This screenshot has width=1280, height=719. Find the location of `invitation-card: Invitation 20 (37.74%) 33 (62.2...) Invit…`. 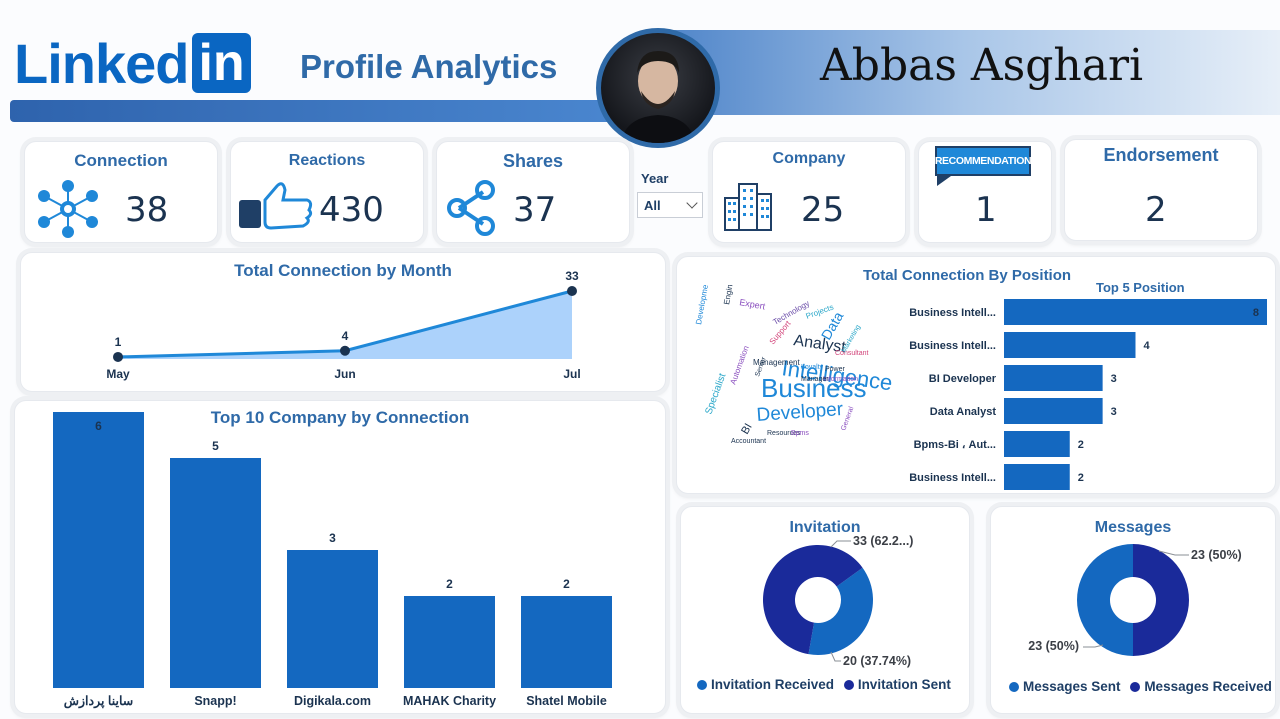

invitation-card: Invitation 20 (37.74%) 33 (62.2...) Invit… is located at coordinates (825, 610).